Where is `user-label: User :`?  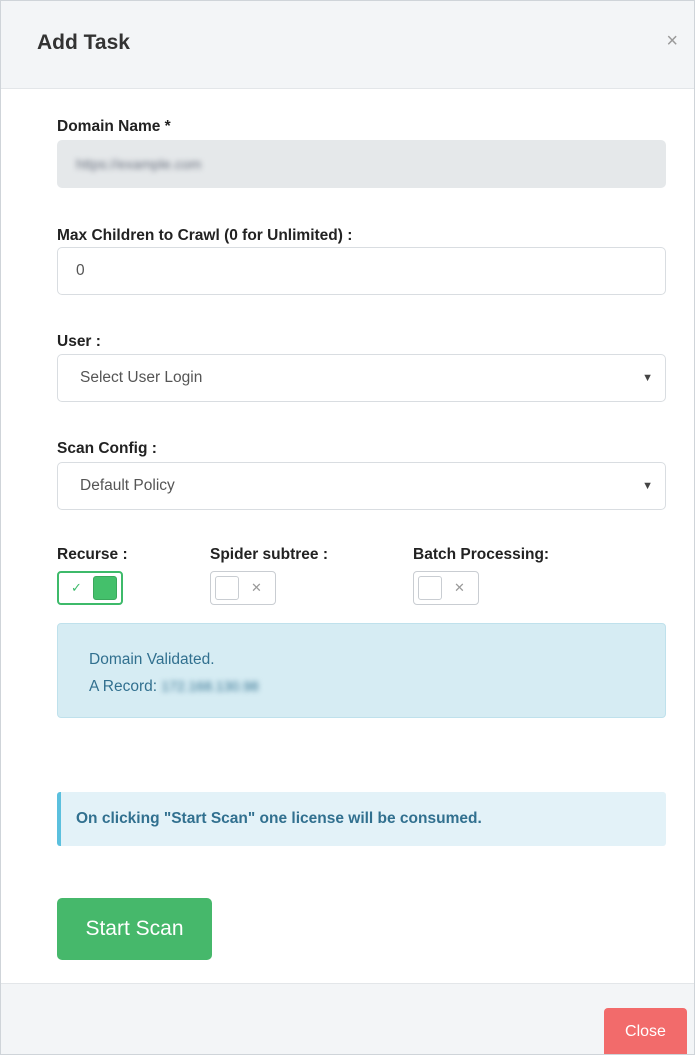
user-label: User : is located at coordinates (79, 341).